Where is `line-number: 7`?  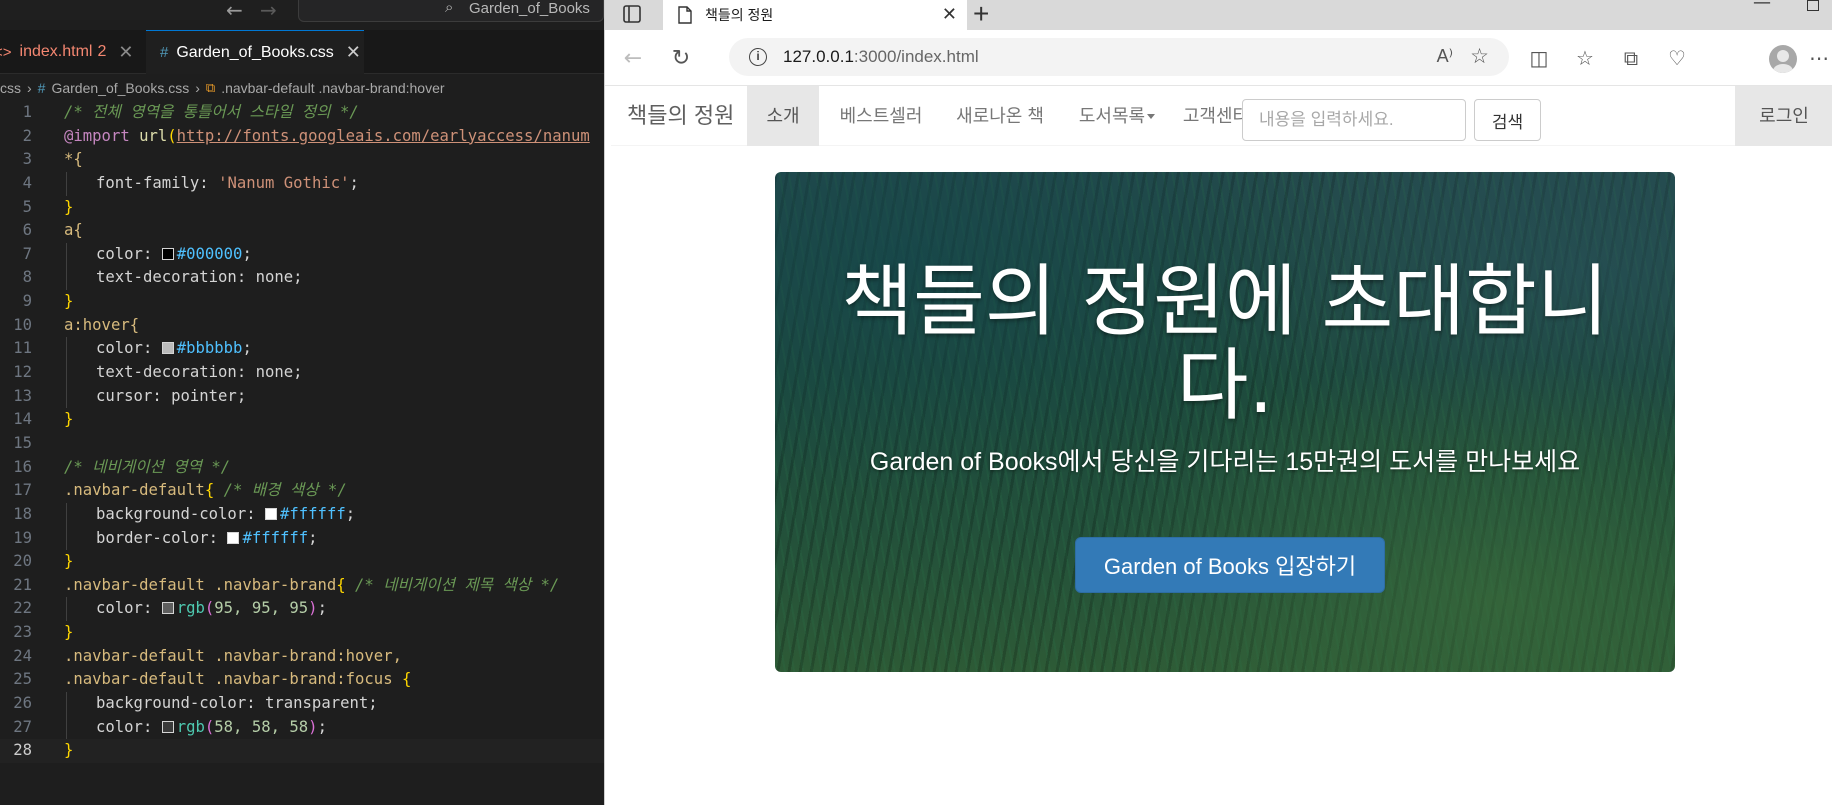 line-number: 7 is located at coordinates (27, 253).